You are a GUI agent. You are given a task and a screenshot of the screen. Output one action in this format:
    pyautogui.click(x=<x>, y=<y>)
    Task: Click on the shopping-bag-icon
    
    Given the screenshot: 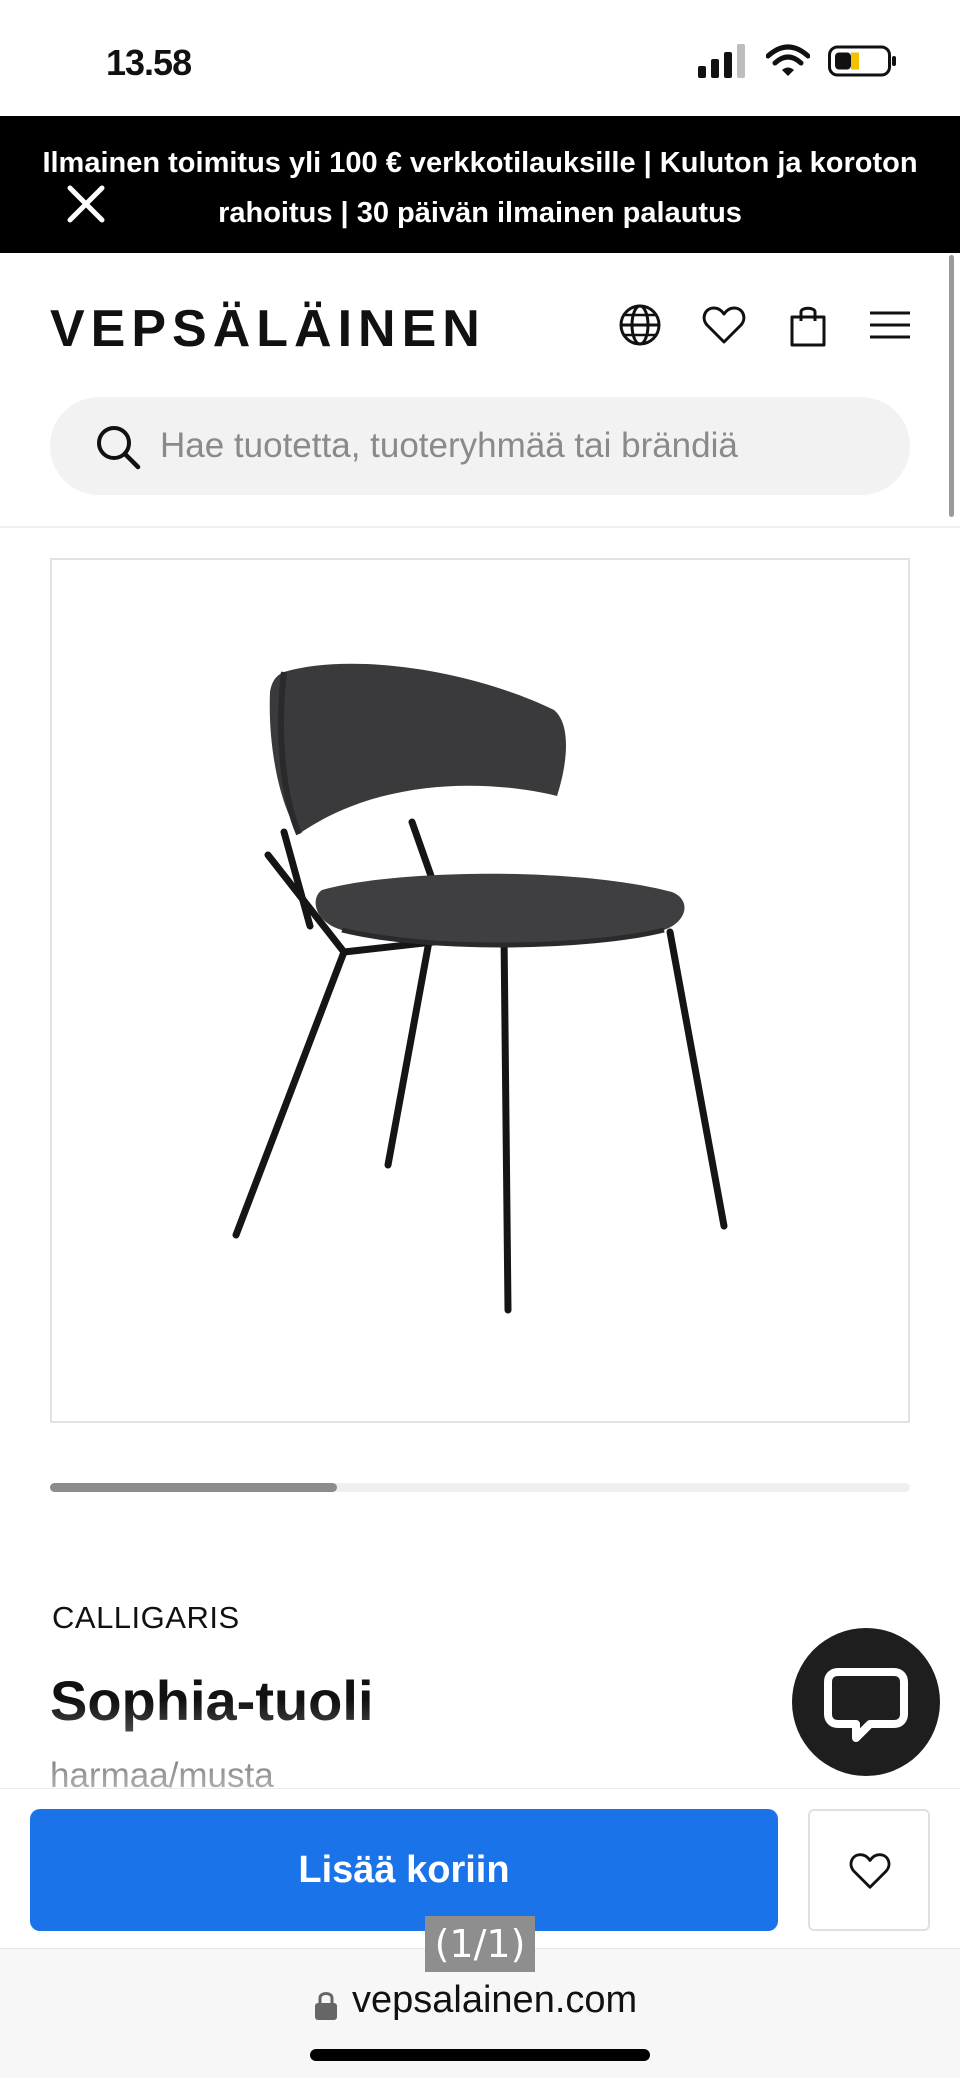 What is the action you would take?
    pyautogui.click(x=808, y=325)
    